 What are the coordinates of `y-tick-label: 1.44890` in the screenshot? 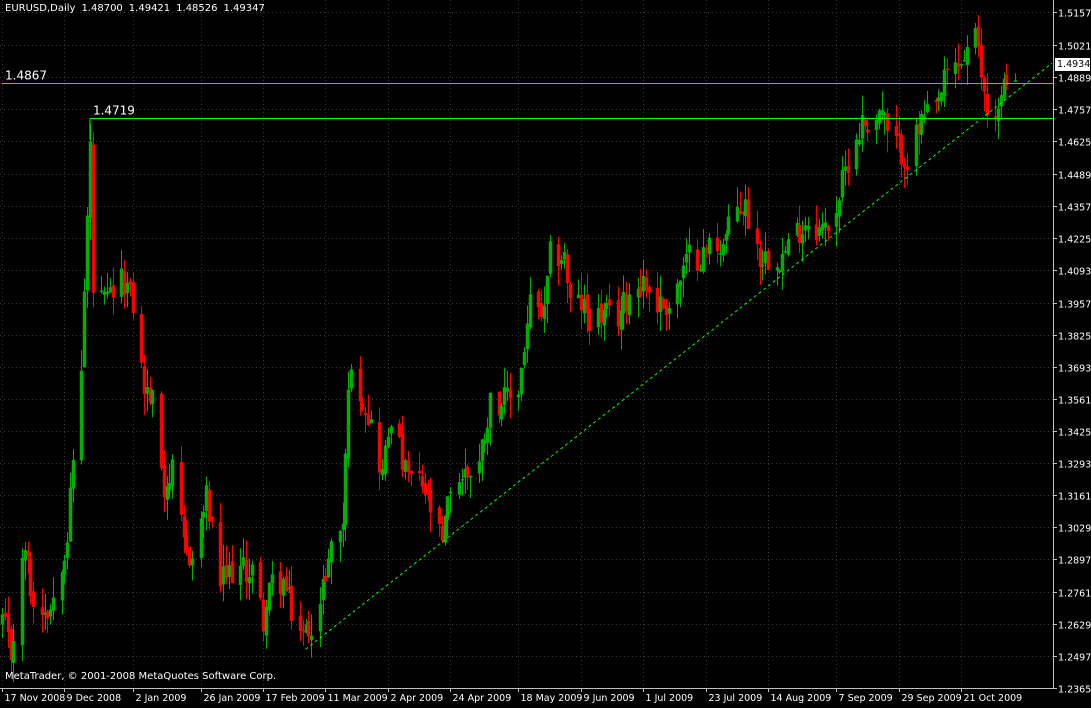 It's located at (1074, 176).